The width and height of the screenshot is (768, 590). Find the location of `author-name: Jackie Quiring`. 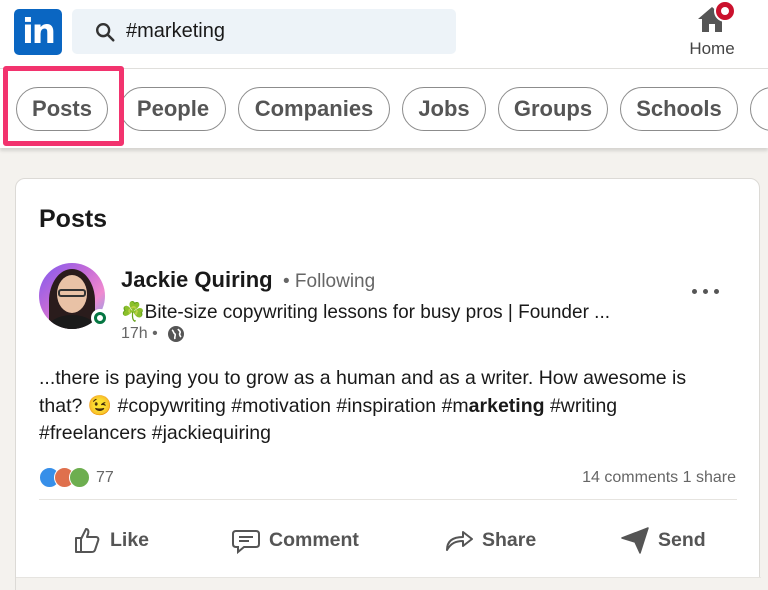

author-name: Jackie Quiring is located at coordinates (197, 280).